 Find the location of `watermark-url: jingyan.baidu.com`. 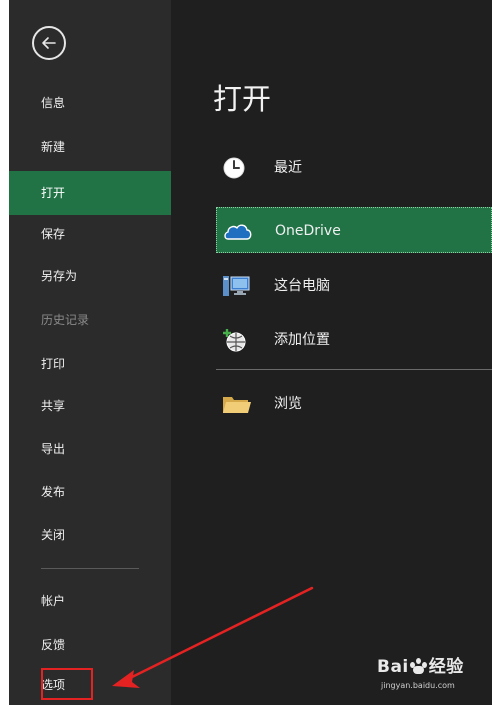

watermark-url: jingyan.baidu.com is located at coordinates (418, 685).